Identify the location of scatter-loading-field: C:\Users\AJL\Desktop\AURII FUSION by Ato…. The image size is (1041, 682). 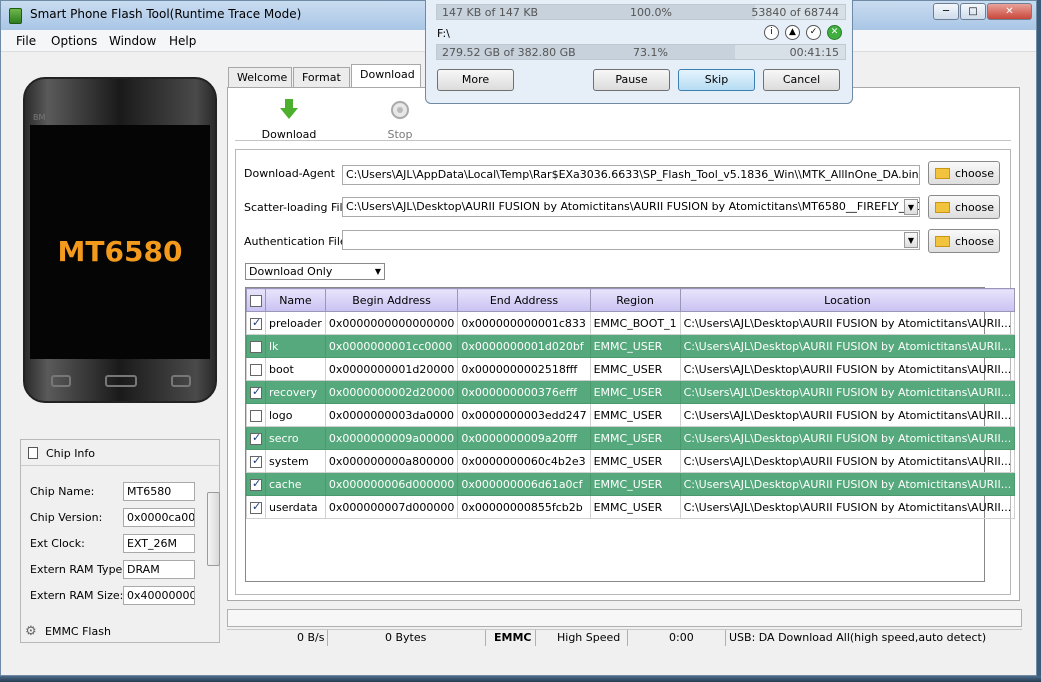
(631, 207).